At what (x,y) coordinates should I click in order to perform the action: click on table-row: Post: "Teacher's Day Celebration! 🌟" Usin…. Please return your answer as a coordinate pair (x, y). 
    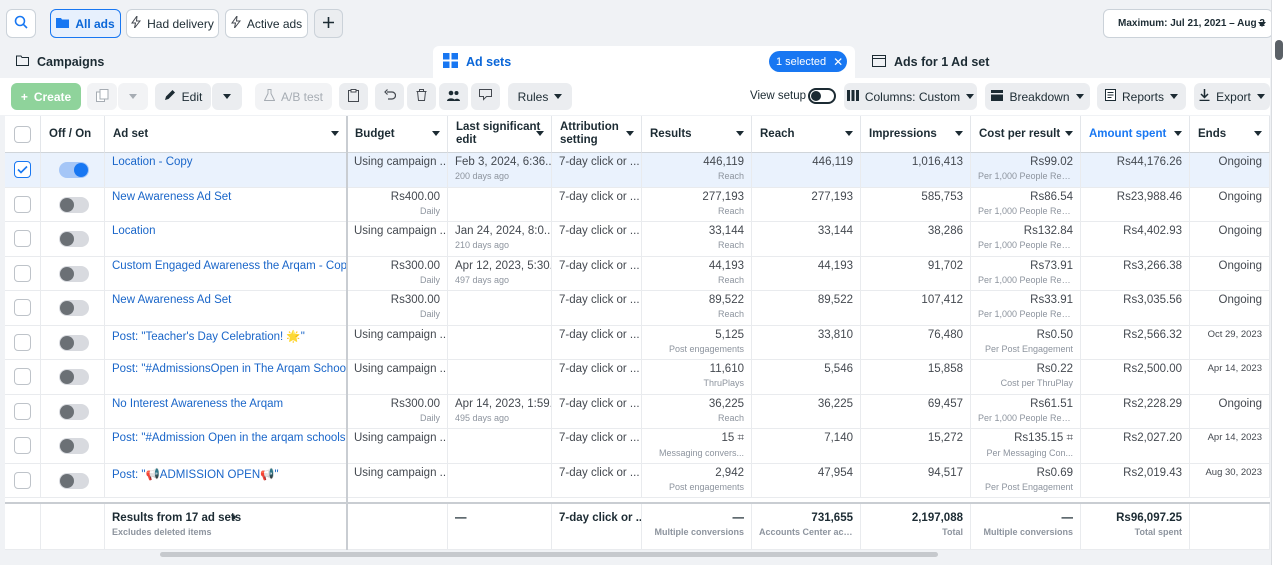
    Looking at the image, I should click on (637, 342).